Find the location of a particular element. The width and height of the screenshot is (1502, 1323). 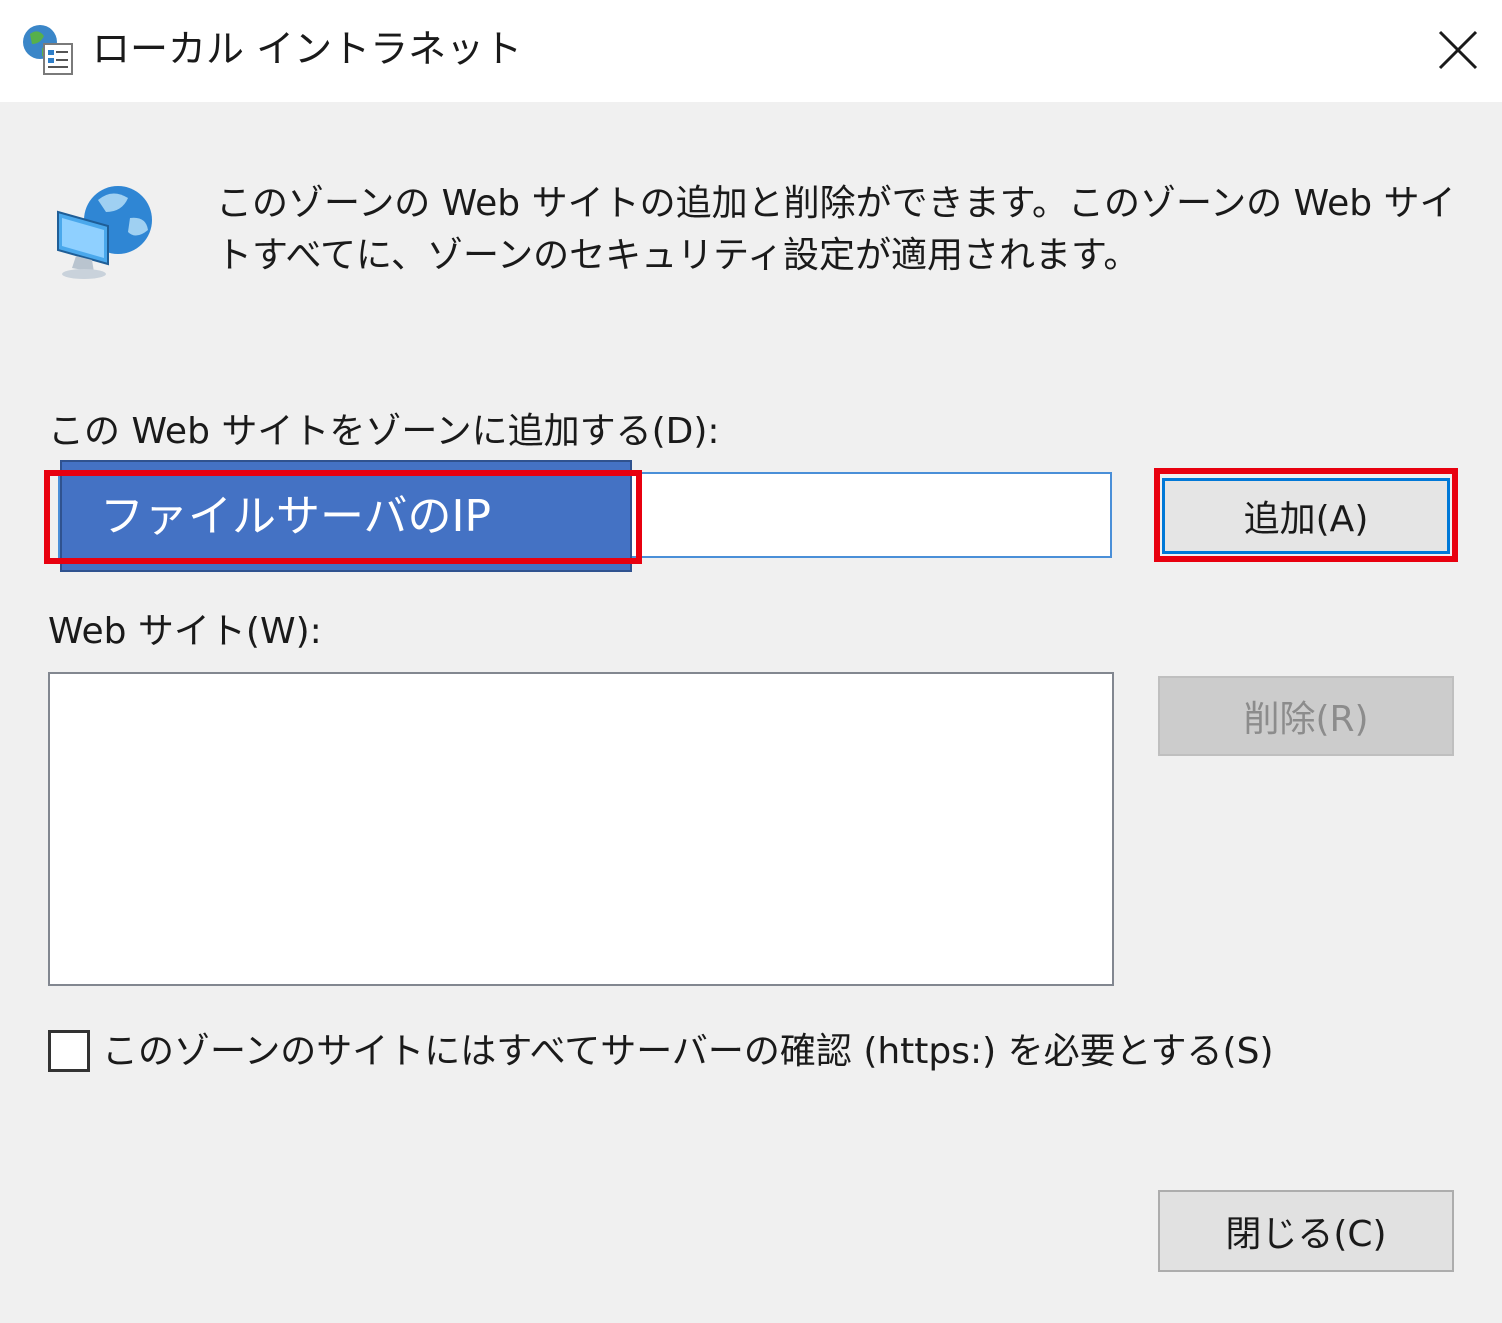

annotation-highlight-input is located at coordinates (343, 517).